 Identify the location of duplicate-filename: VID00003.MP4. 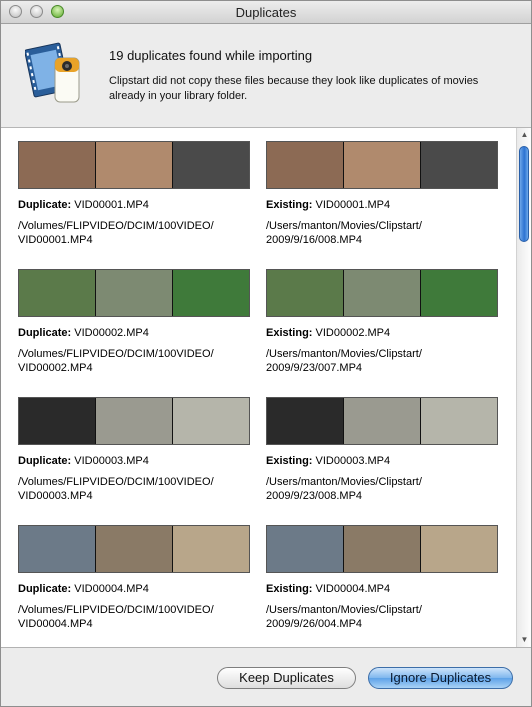
(111, 461).